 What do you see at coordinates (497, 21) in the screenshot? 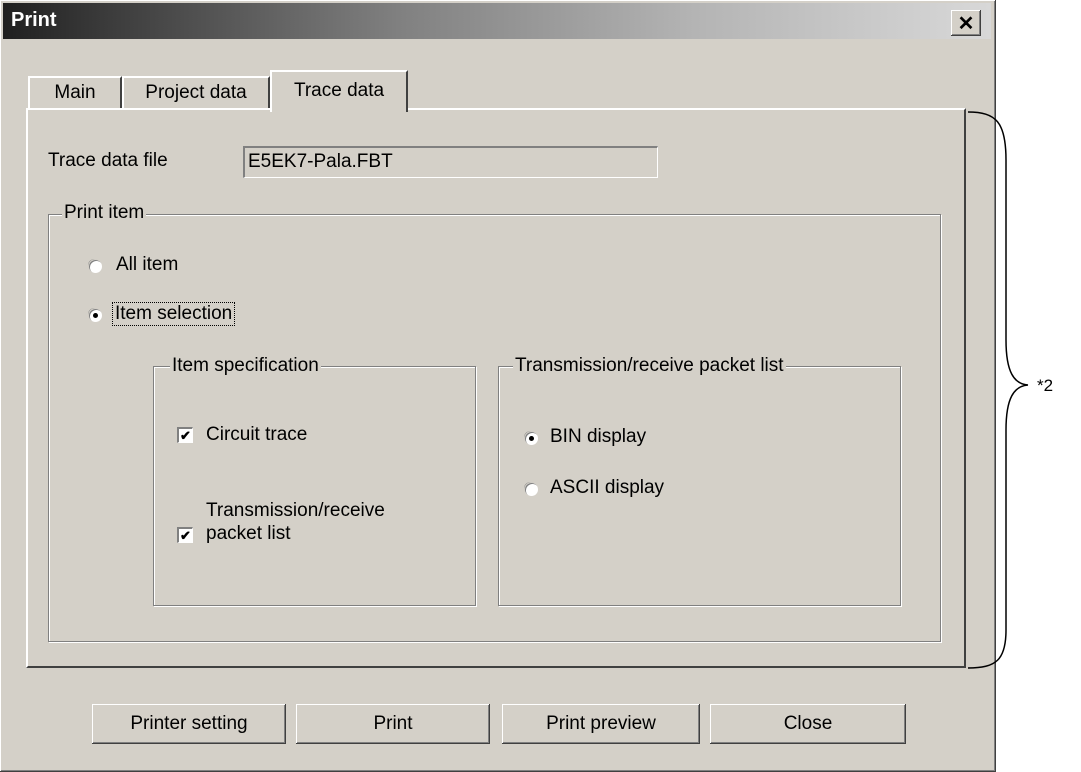
I see `title-bar: Print` at bounding box center [497, 21].